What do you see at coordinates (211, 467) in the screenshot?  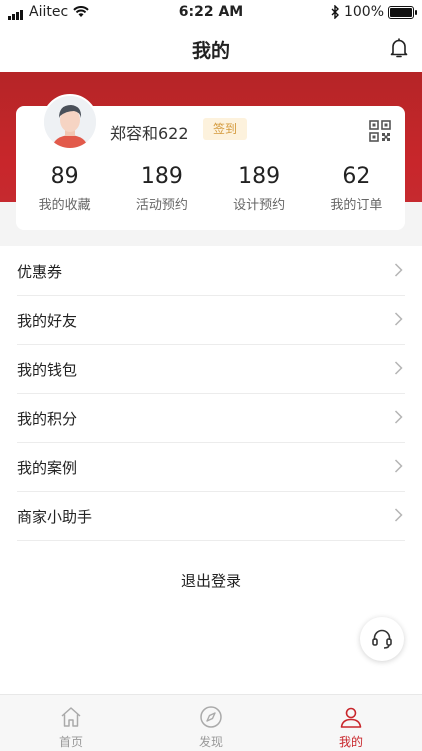 I see `menu-item-cases: 我的案例` at bounding box center [211, 467].